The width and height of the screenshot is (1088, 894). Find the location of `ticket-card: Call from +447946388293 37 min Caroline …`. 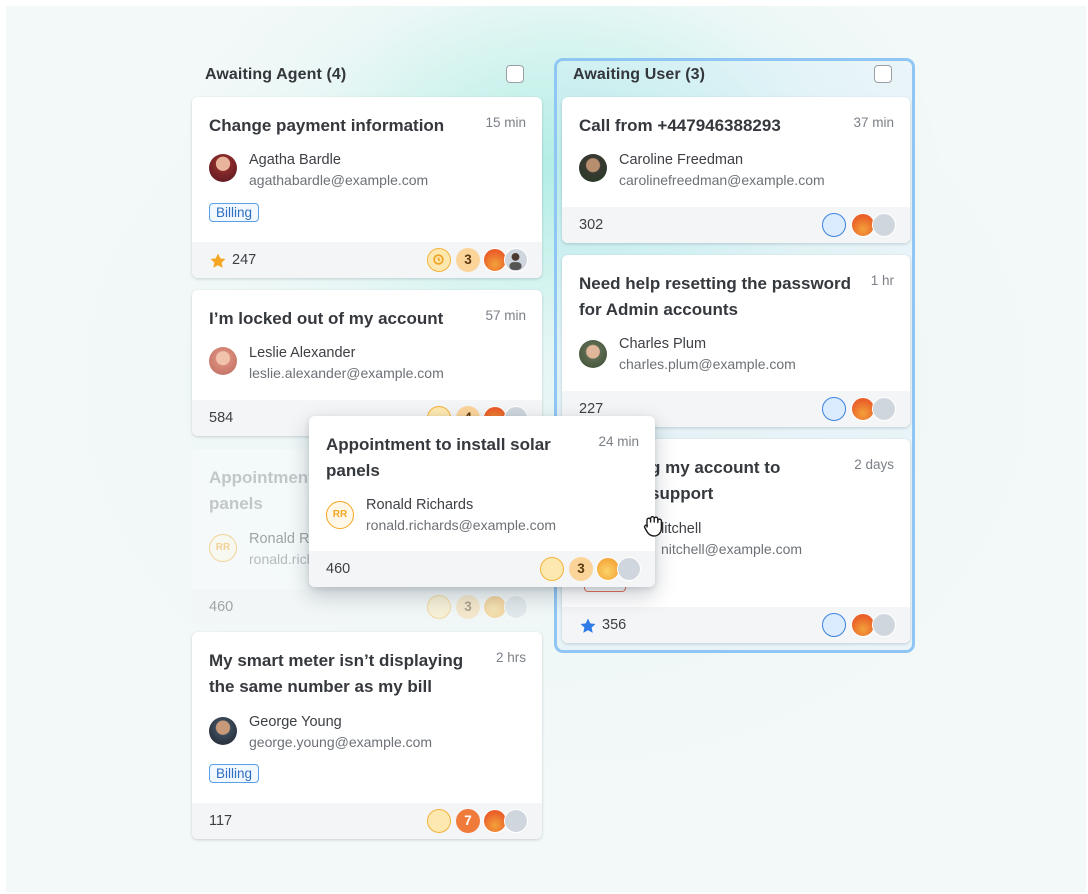

ticket-card: Call from +447946388293 37 min Caroline … is located at coordinates (736, 170).